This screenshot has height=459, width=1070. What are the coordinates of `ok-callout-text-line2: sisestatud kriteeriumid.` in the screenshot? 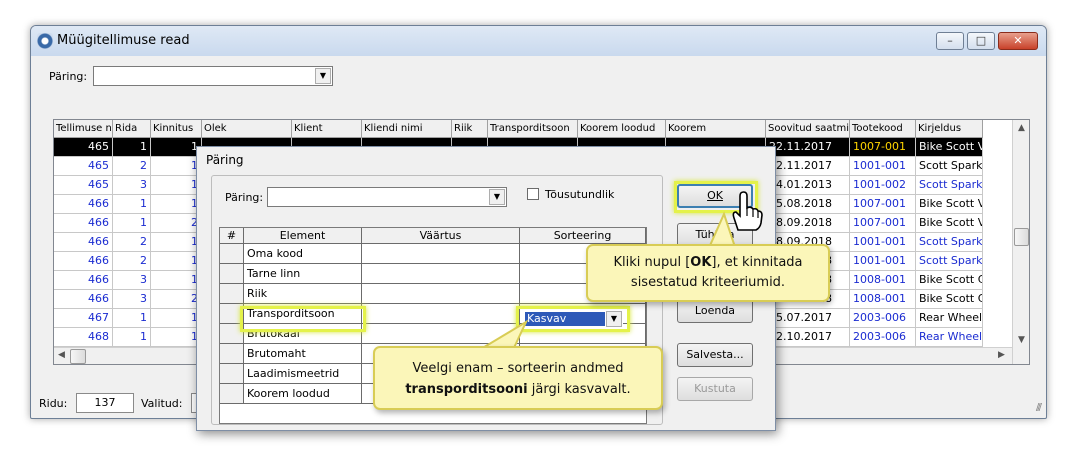 It's located at (708, 282).